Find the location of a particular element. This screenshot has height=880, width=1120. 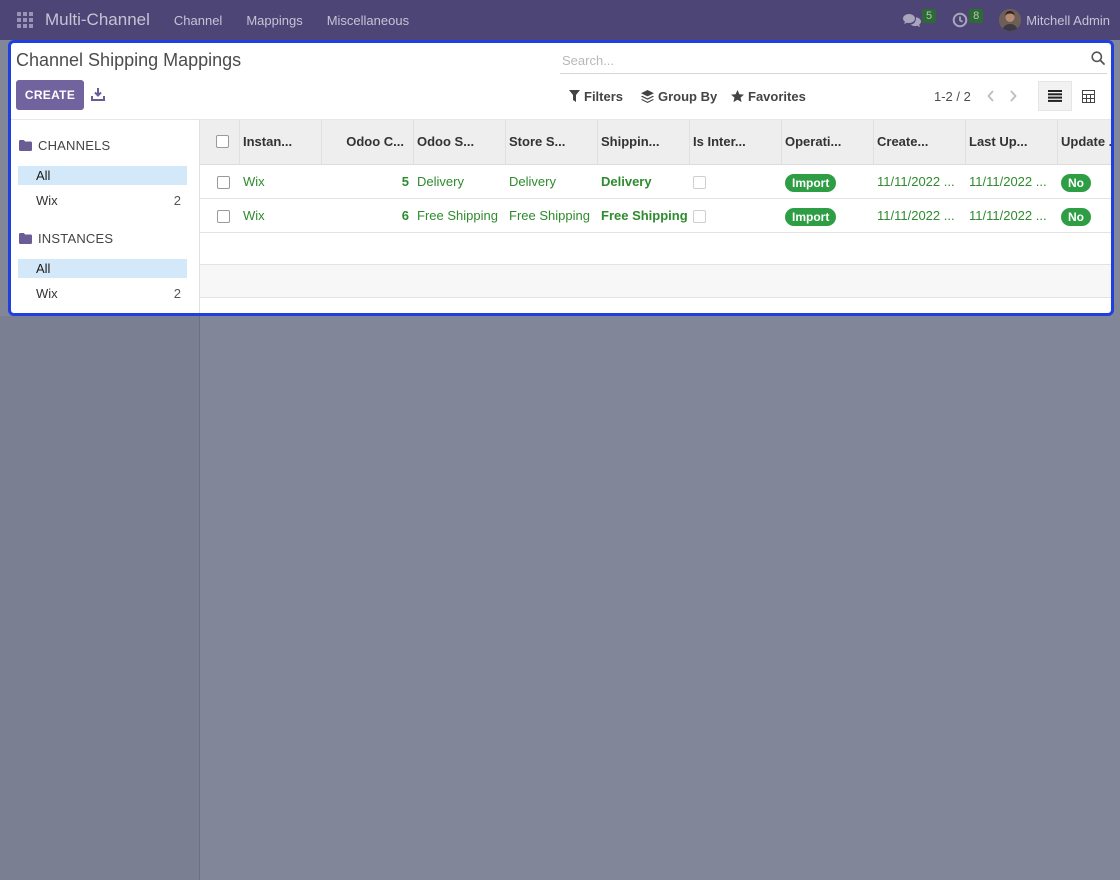

cell-shipping: Delivery is located at coordinates (626, 181).